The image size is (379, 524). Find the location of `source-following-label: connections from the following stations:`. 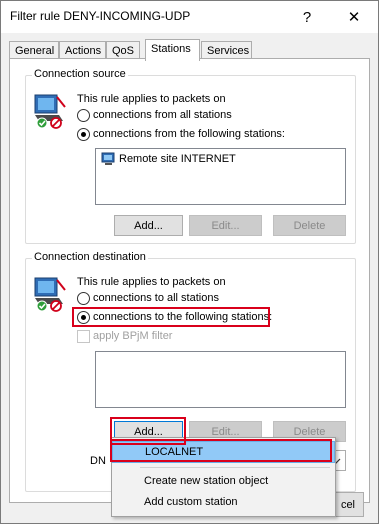

source-following-label: connections from the following stations: is located at coordinates (189, 134).